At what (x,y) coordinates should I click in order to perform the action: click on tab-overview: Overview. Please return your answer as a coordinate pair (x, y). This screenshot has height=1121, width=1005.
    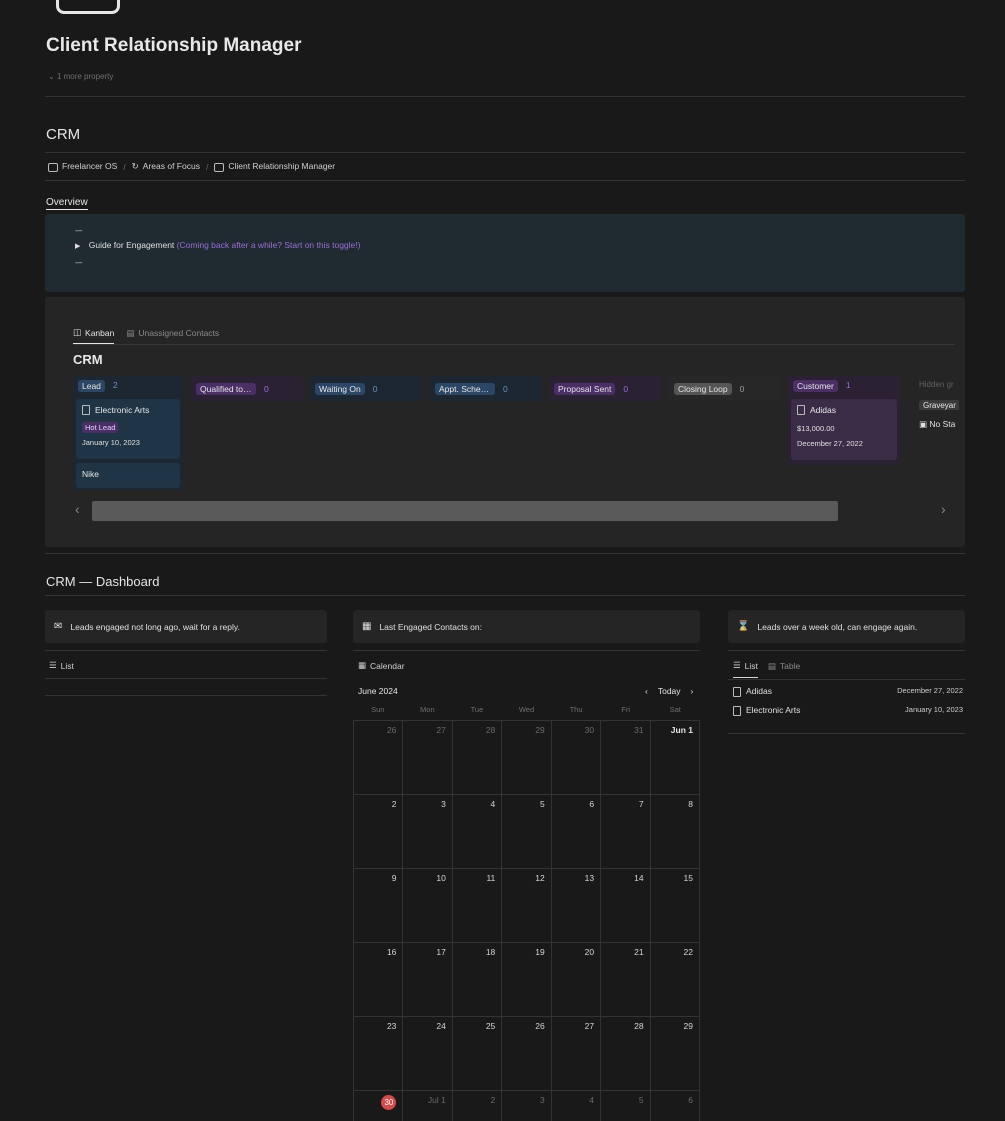
    Looking at the image, I should click on (67, 203).